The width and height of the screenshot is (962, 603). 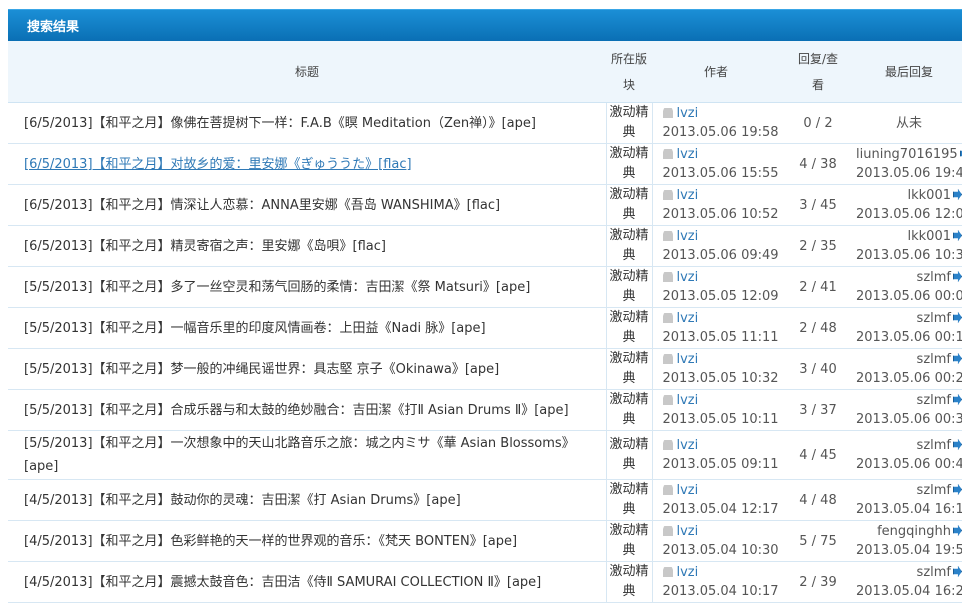 I want to click on post-date: 2013.05.06 09:49, so click(x=720, y=255).